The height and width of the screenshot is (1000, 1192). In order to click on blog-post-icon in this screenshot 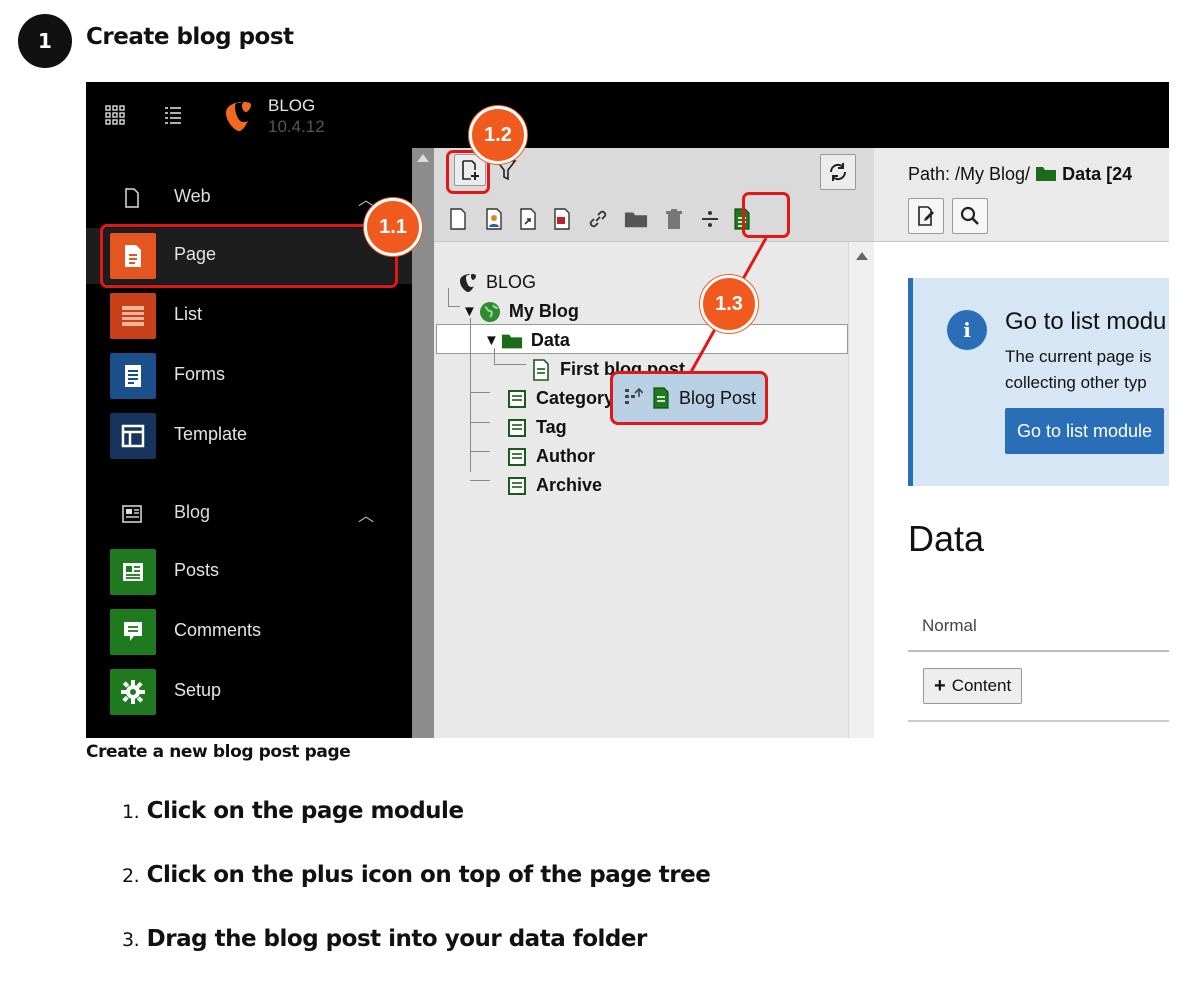, I will do `click(661, 398)`.